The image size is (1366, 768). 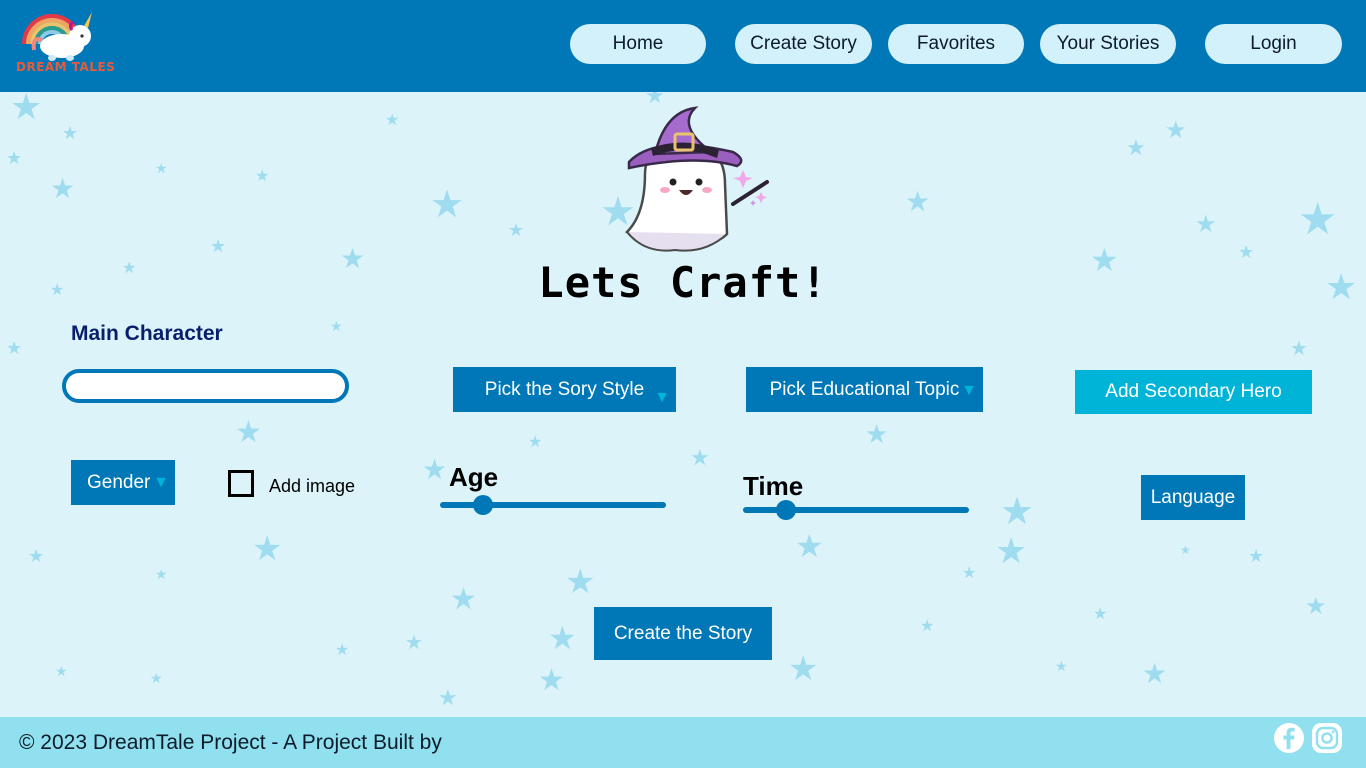 What do you see at coordinates (1273, 44) in the screenshot?
I see `nav-login-button: Login` at bounding box center [1273, 44].